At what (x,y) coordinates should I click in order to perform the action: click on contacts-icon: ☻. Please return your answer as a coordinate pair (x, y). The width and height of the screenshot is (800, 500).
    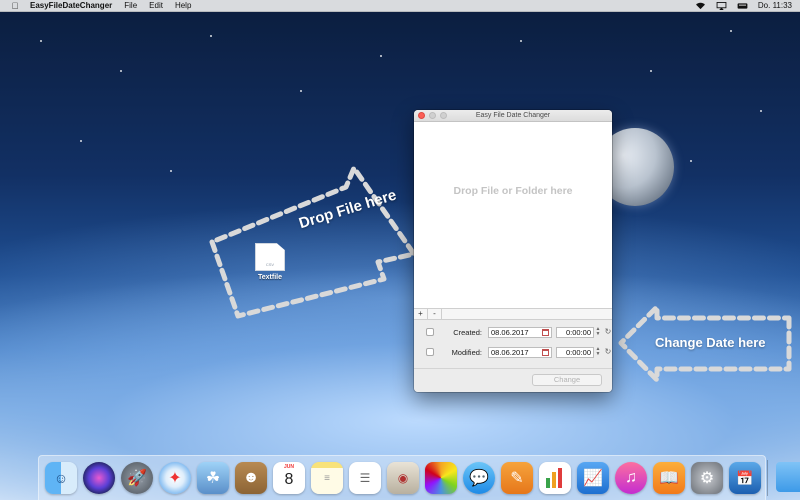
    Looking at the image, I should click on (251, 478).